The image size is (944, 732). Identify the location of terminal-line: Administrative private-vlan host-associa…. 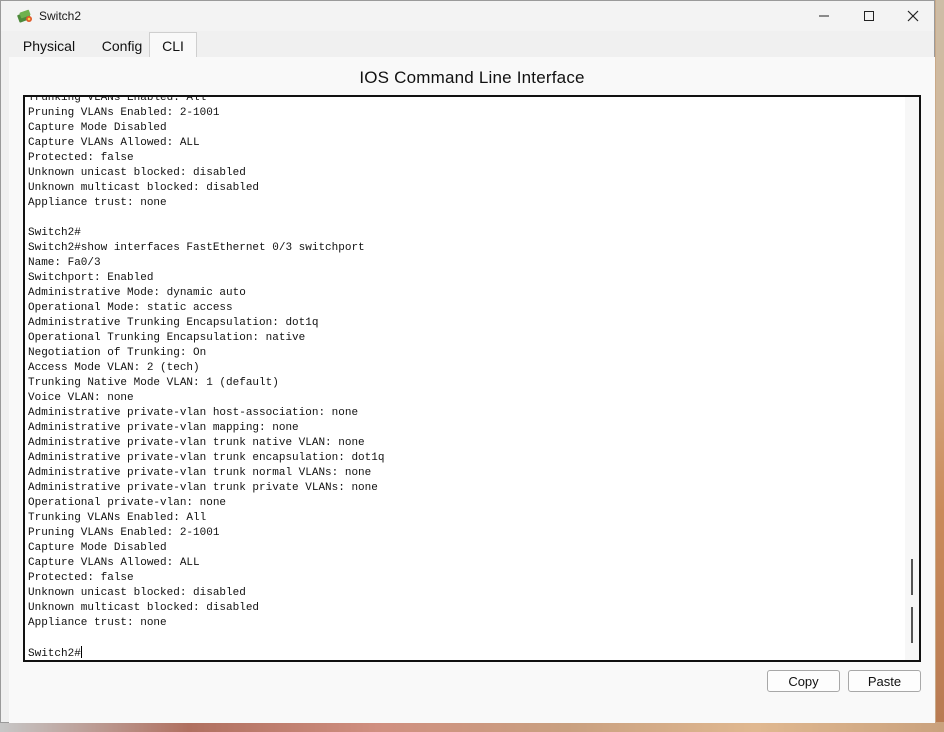
(193, 413).